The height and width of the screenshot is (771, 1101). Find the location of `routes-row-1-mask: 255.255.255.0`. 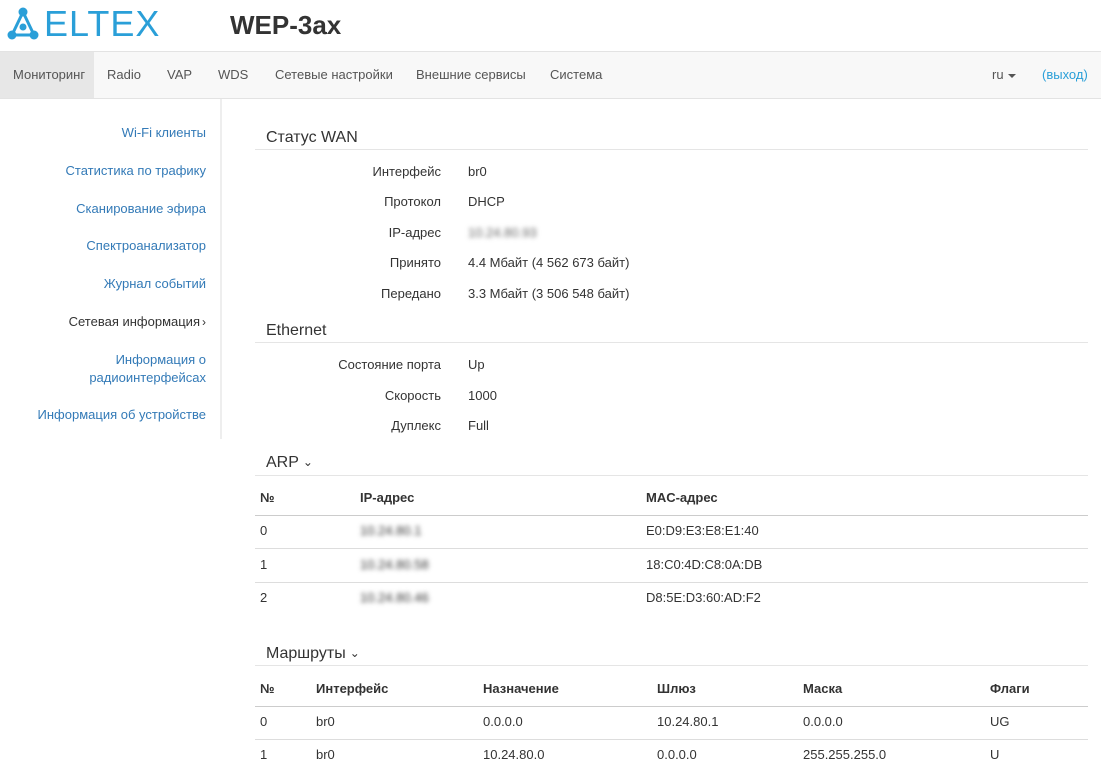

routes-row-1-mask: 255.255.255.0 is located at coordinates (845, 754).